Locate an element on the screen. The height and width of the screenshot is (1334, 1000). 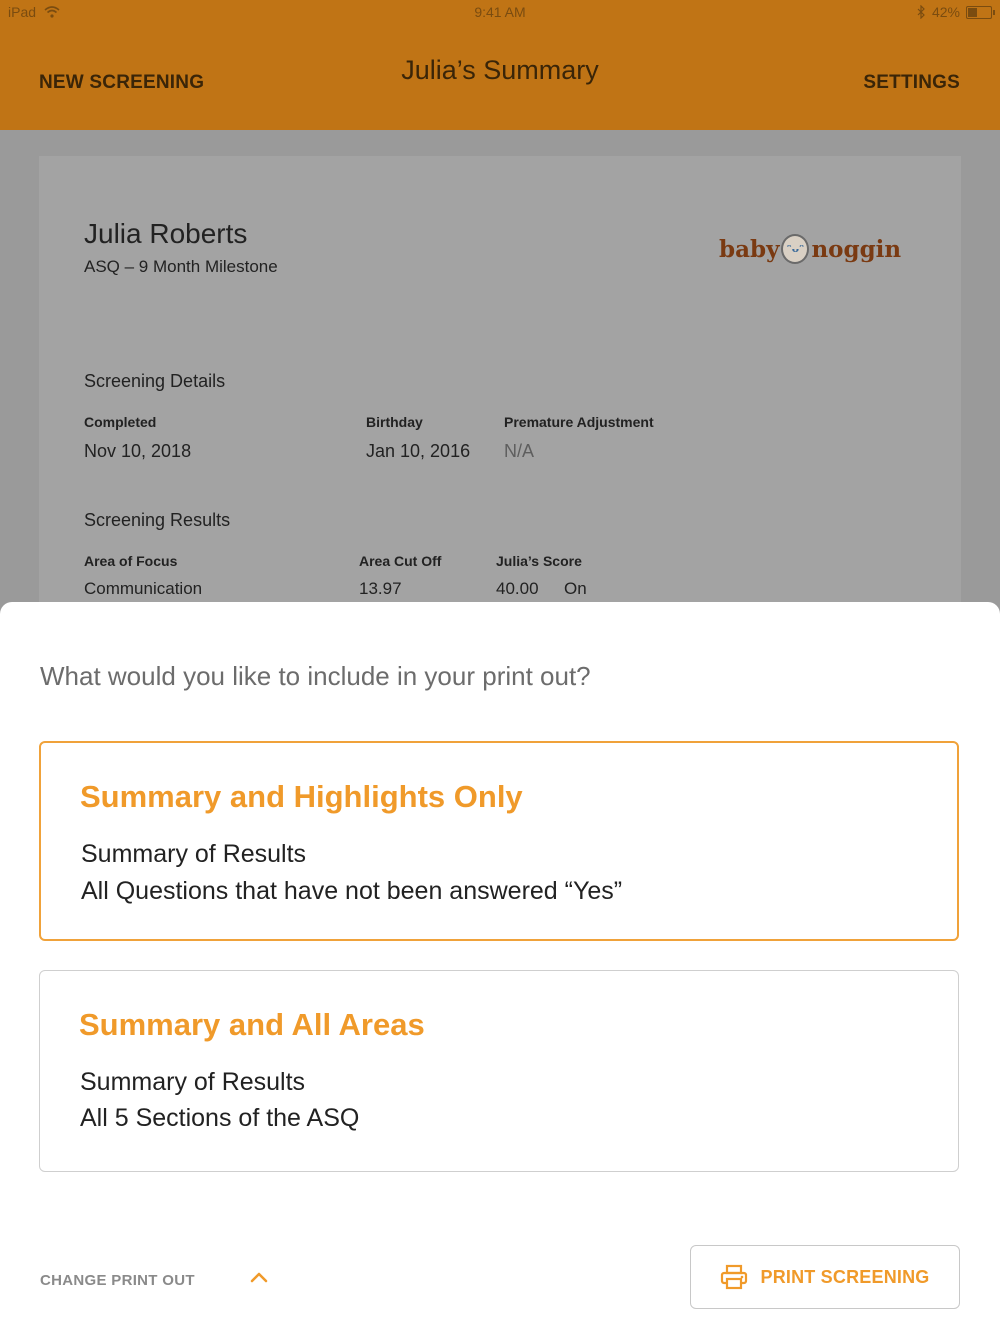
printer-icon is located at coordinates (734, 1277).